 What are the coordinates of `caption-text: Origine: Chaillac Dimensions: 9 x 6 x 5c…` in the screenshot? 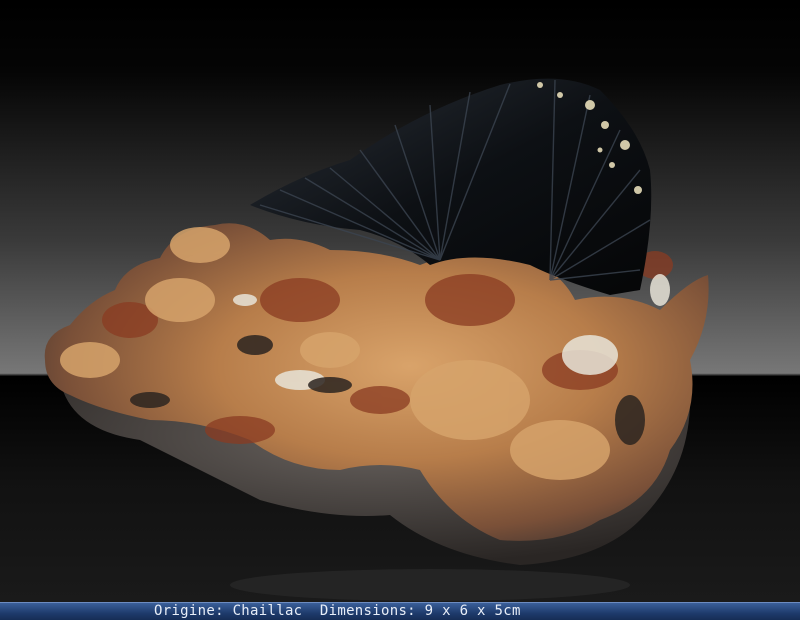 It's located at (337, 611).